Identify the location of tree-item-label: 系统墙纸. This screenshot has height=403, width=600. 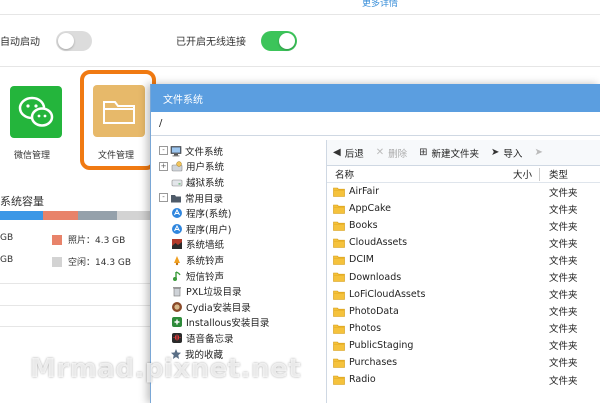
(205, 246).